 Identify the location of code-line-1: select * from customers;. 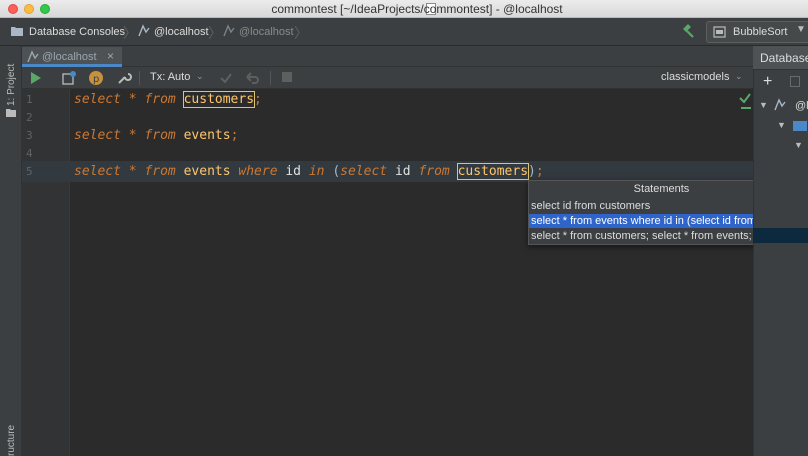
(168, 100).